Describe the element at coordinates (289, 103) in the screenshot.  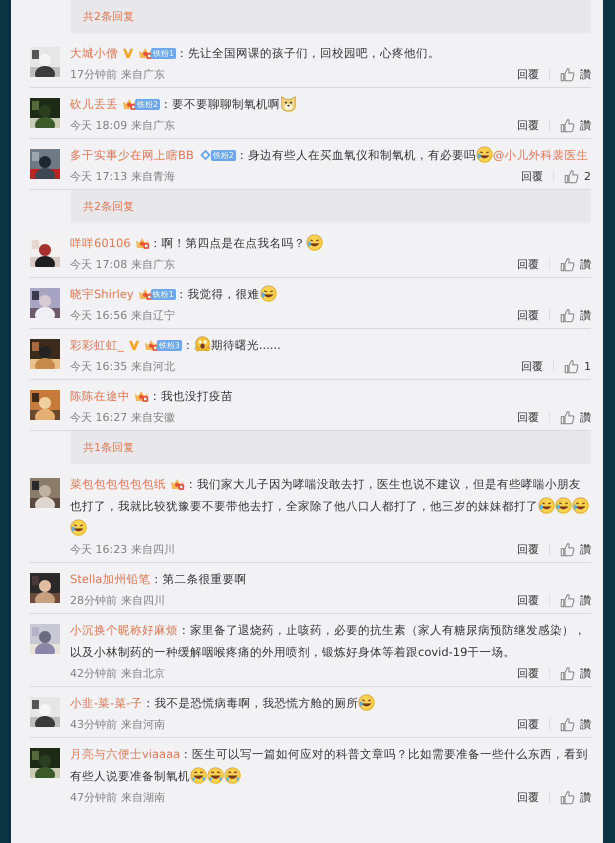
I see `dog-emoji-icon` at that location.